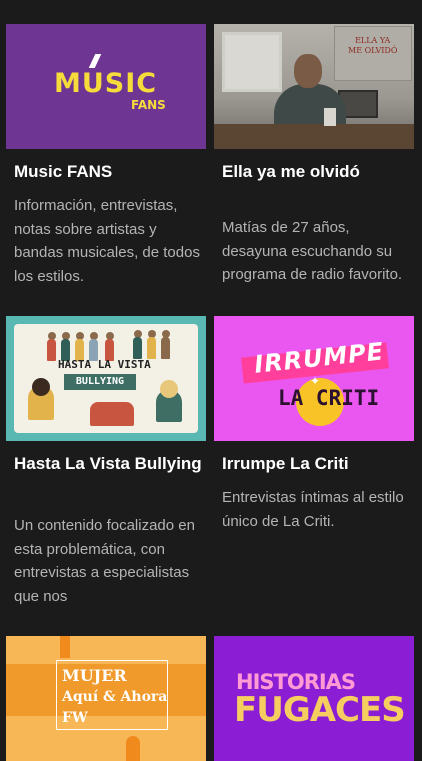  I want to click on lightning-icon, so click(95, 61).